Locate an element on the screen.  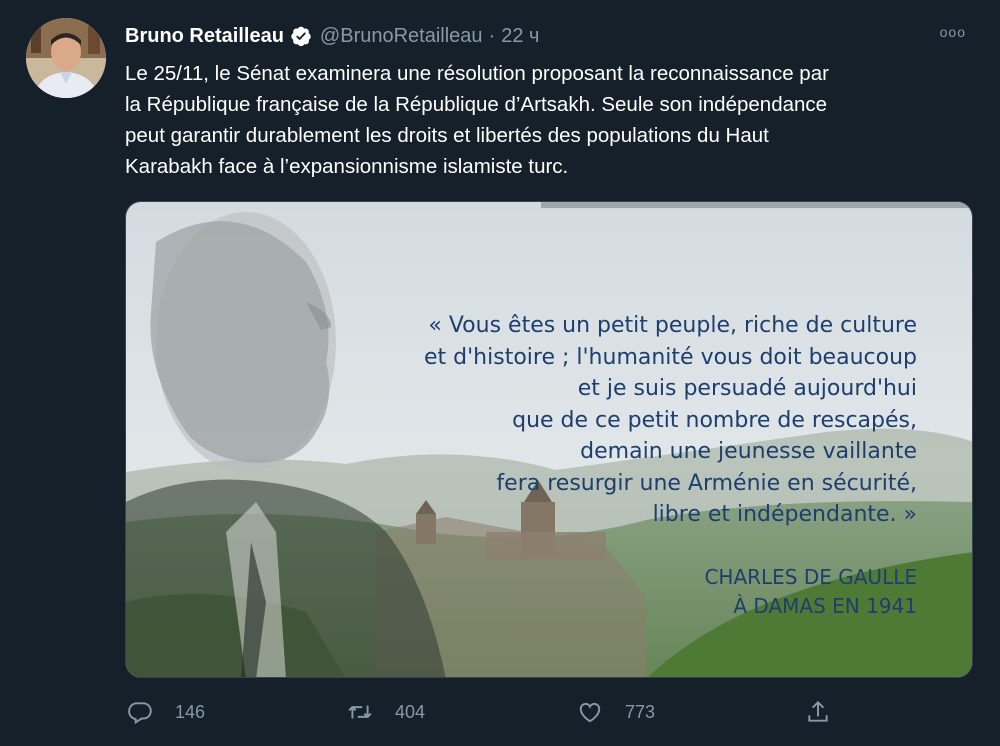
like-button: 773 is located at coordinates (616, 712).